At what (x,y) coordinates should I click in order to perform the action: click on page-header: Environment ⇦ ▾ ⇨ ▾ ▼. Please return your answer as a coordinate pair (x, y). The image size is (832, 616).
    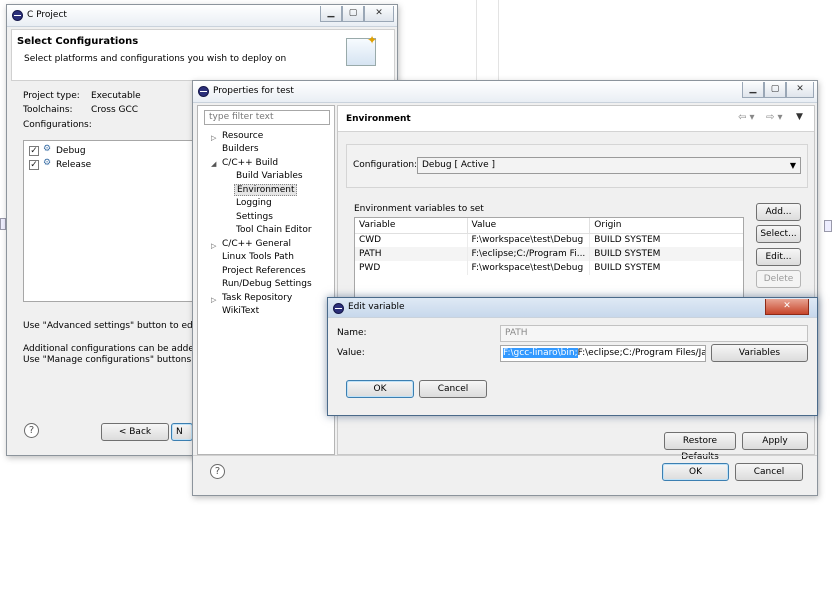
    Looking at the image, I should click on (576, 119).